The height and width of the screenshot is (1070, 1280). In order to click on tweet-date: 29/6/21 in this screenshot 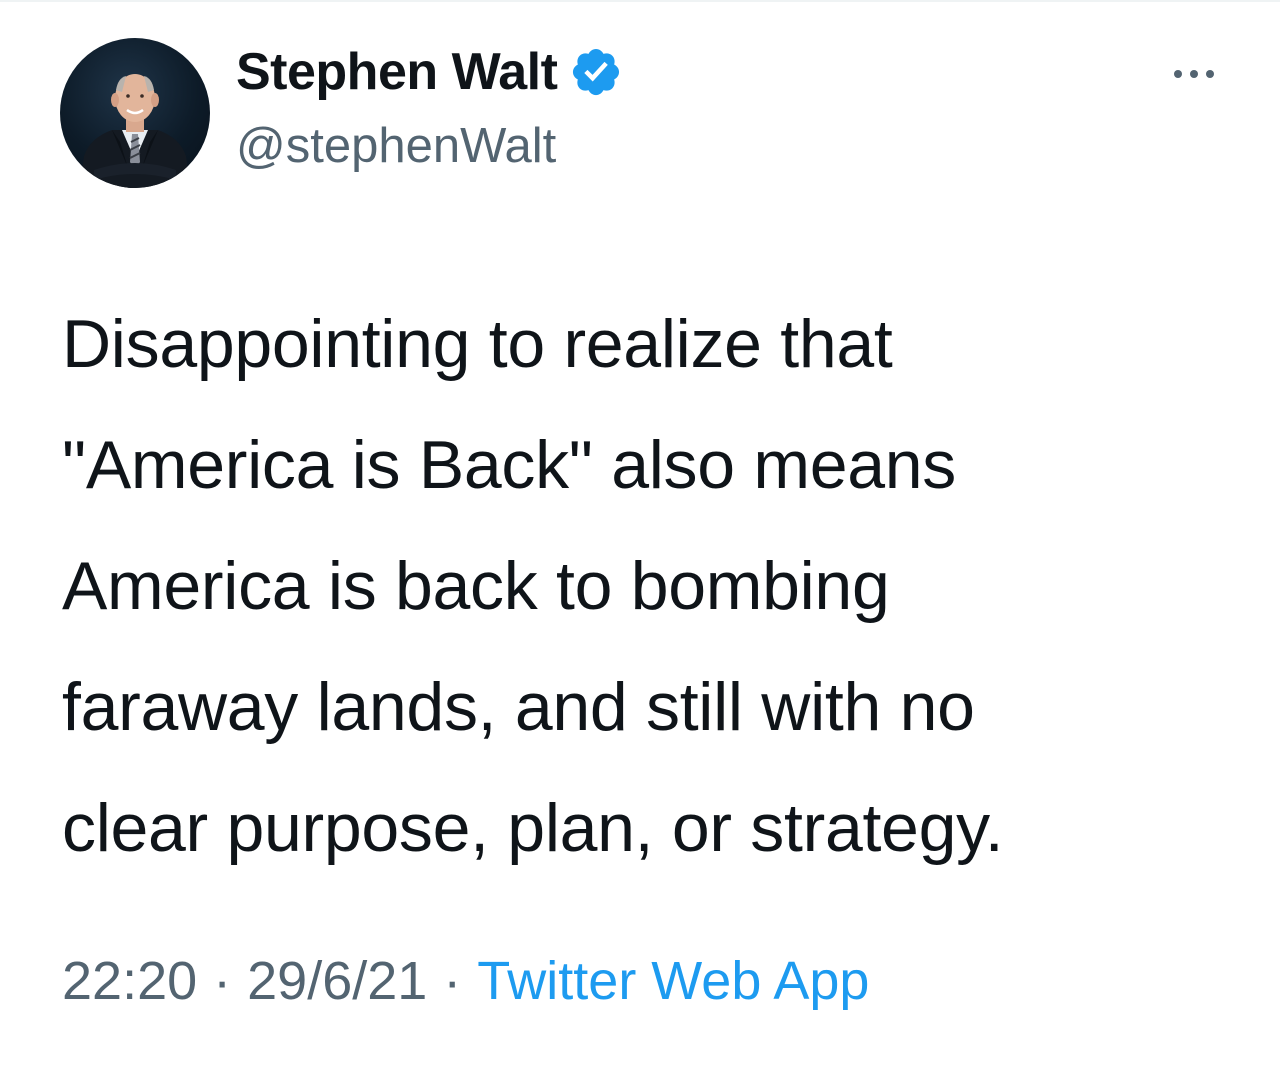, I will do `click(337, 981)`.